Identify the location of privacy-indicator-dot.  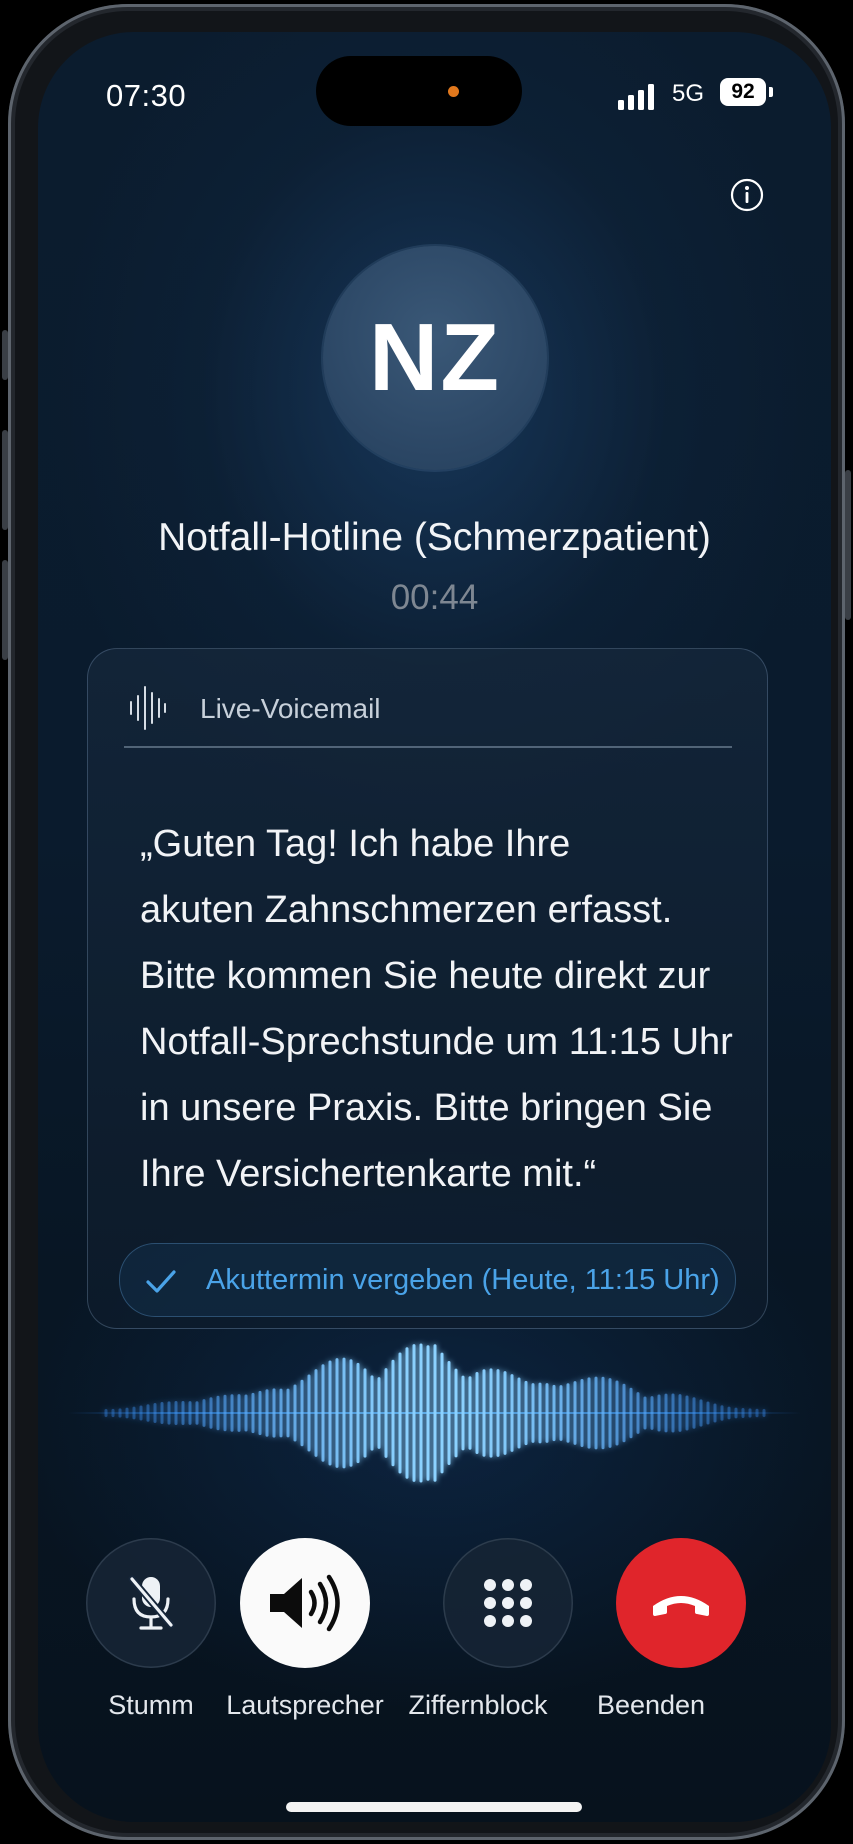
(453, 91).